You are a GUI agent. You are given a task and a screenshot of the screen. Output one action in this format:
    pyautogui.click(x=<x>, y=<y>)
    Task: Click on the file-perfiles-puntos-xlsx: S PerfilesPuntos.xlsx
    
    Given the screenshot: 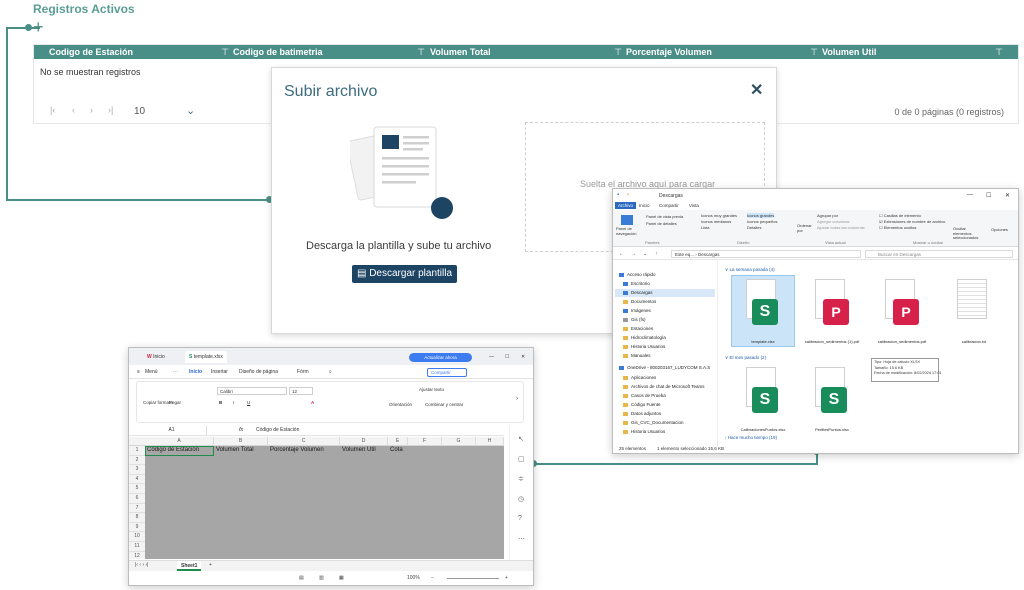 What is the action you would take?
    pyautogui.click(x=832, y=405)
    